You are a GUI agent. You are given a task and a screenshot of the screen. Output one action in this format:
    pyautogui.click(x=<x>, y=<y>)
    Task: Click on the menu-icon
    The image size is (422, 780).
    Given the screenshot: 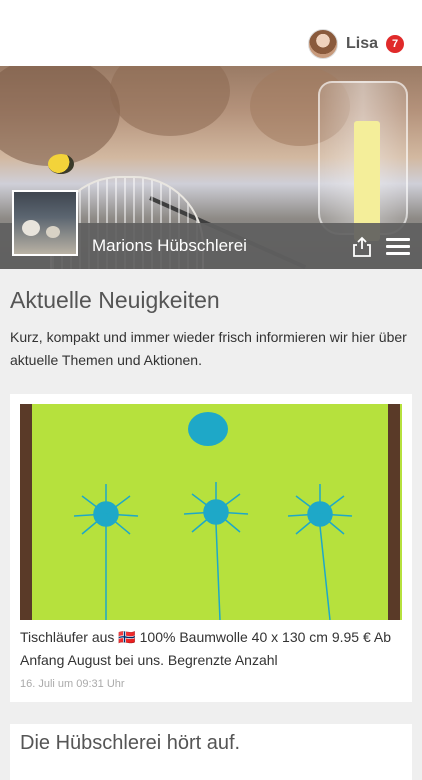 What is the action you would take?
    pyautogui.click(x=398, y=246)
    